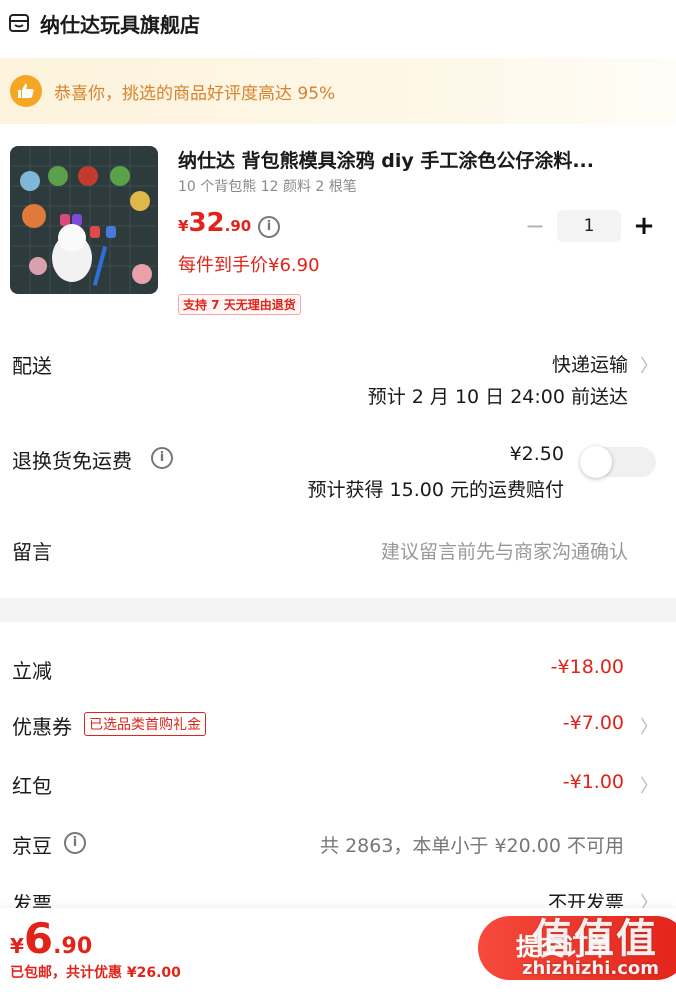 The height and width of the screenshot is (992, 676). I want to click on delivery-label: 配送, so click(32, 366).